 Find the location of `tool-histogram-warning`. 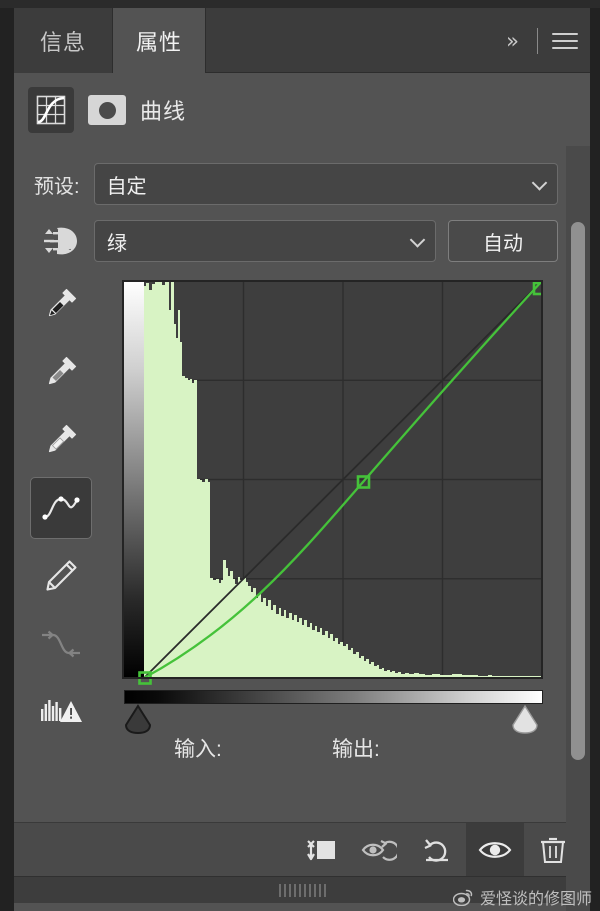

tool-histogram-warning is located at coordinates (61, 712).